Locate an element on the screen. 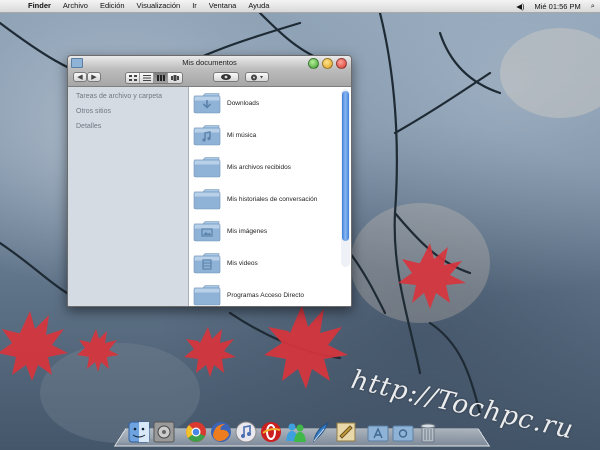 This screenshot has width=600, height=450. scrollbar-thumb is located at coordinates (345, 166).